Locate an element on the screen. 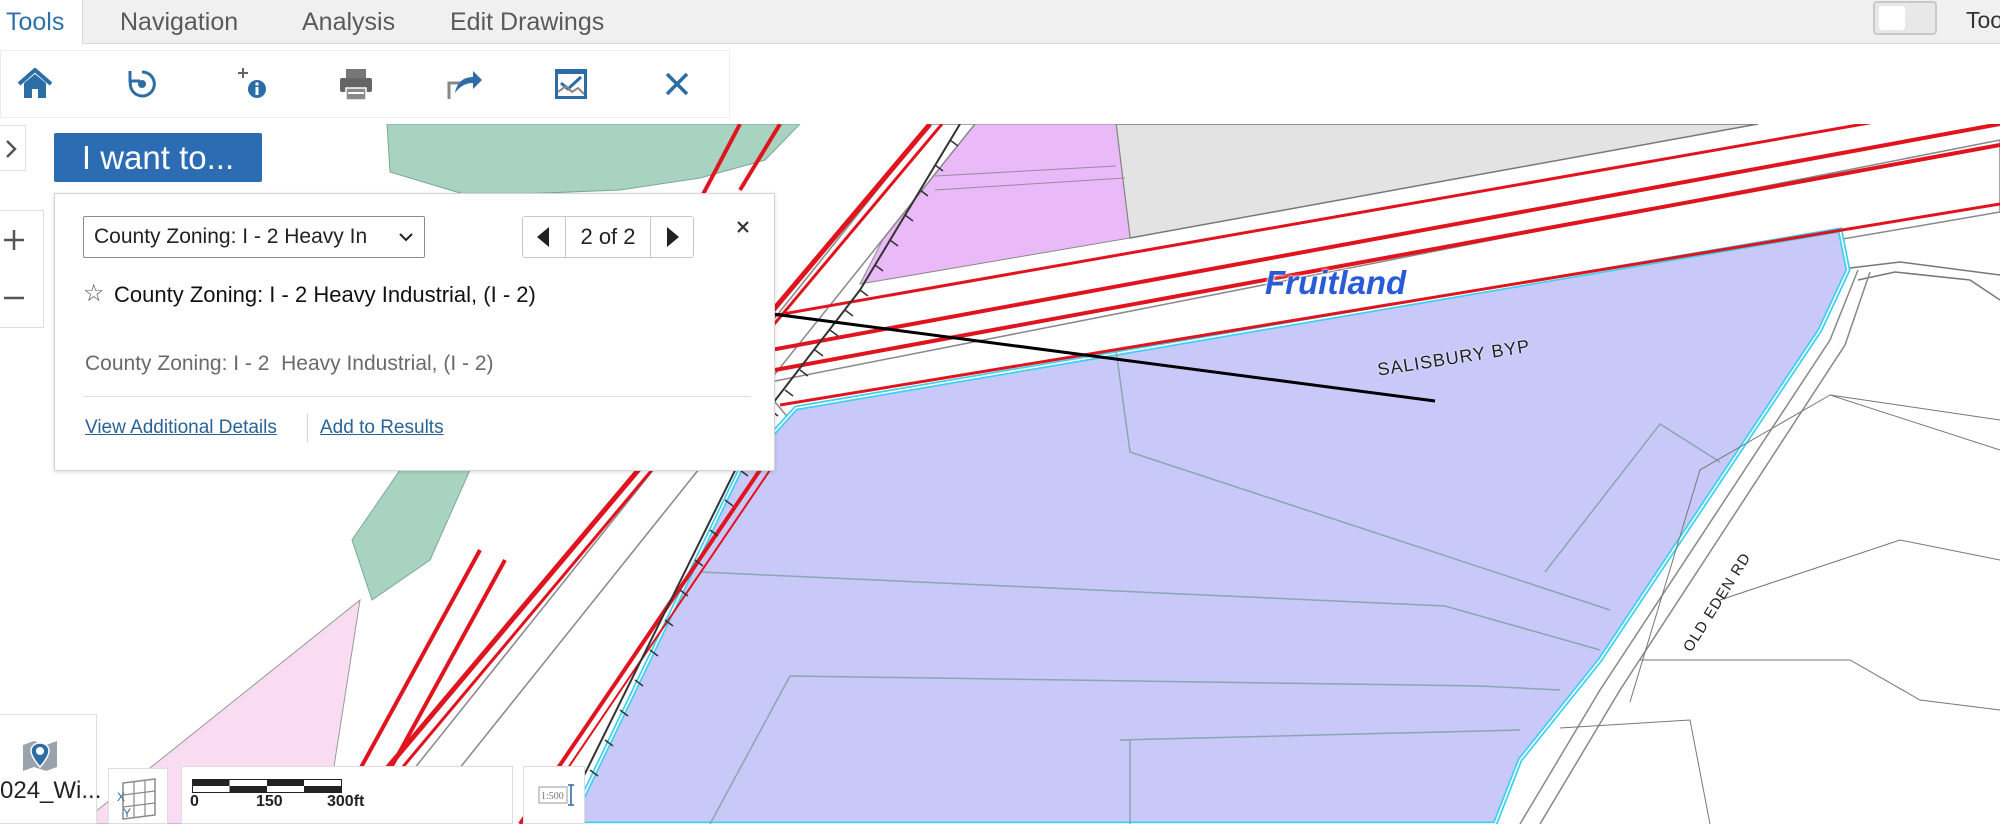  divider is located at coordinates (417, 396).